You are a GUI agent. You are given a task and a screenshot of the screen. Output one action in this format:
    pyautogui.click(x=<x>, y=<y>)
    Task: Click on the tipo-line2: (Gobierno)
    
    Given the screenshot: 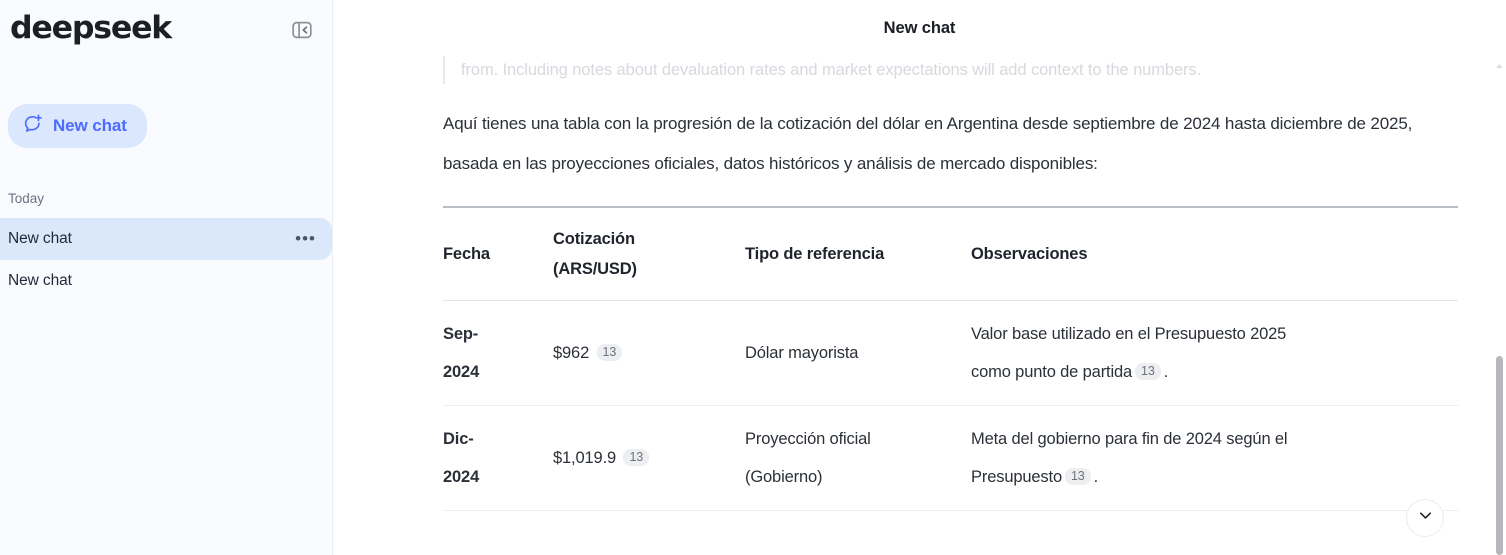 What is the action you would take?
    pyautogui.click(x=784, y=477)
    